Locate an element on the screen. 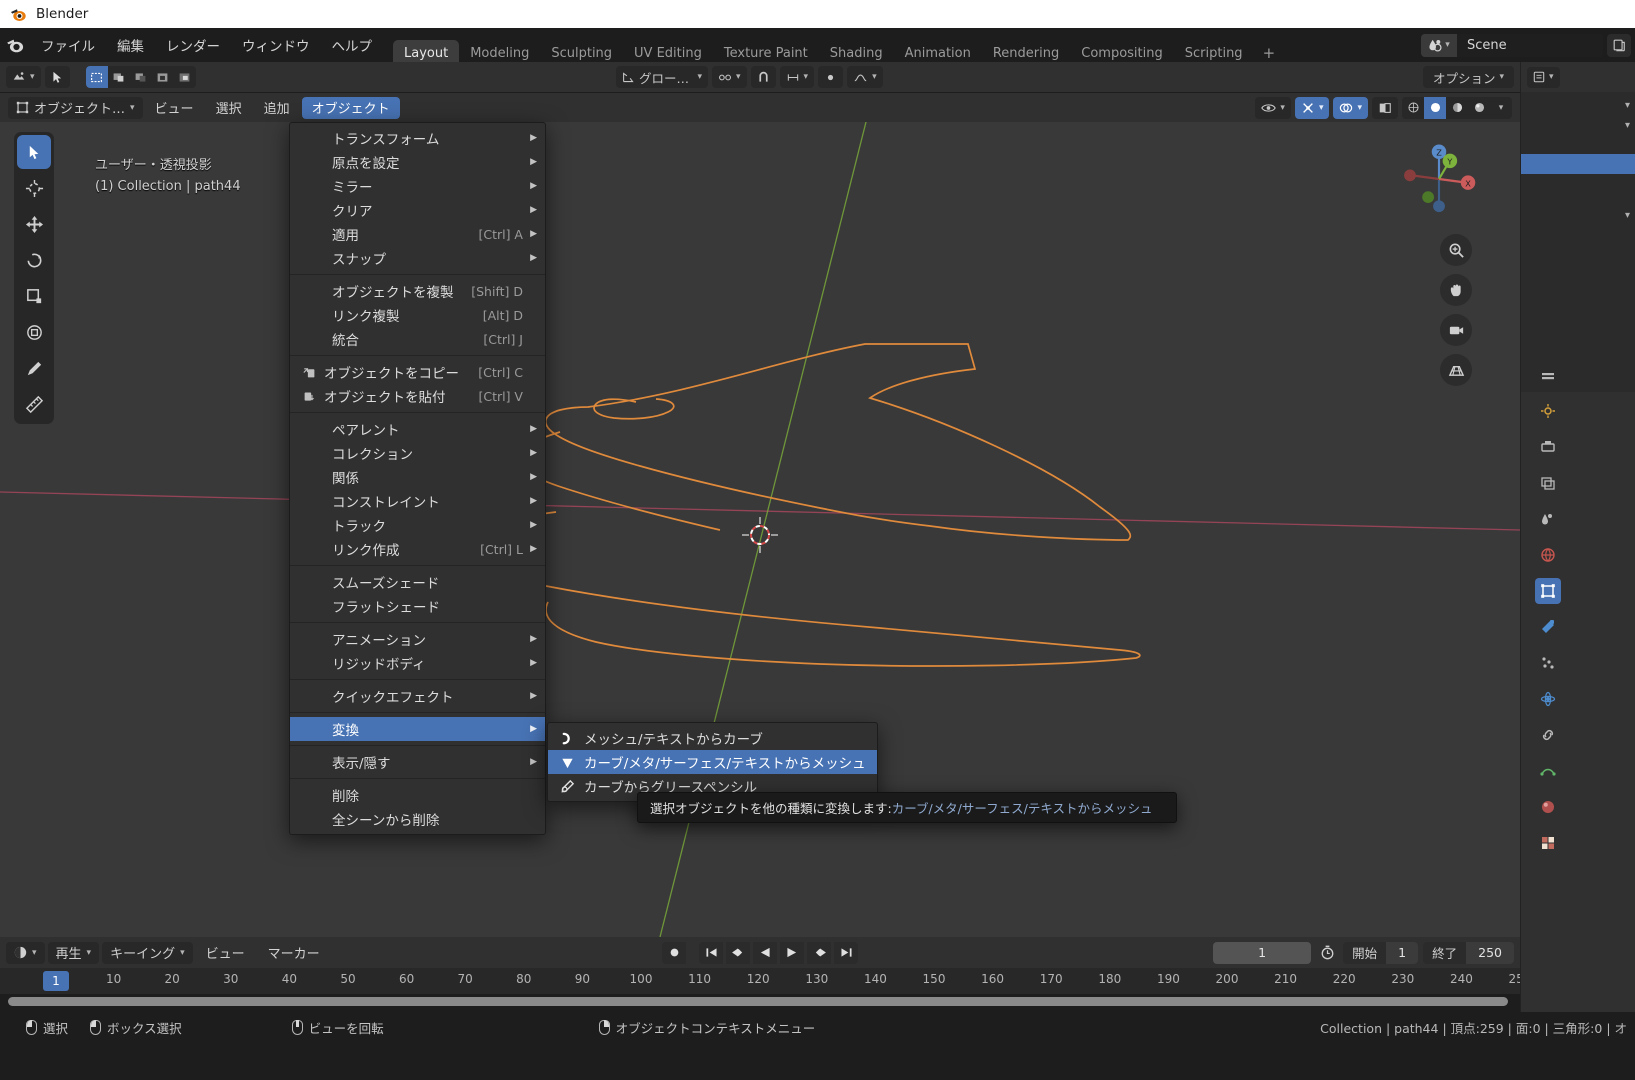 The width and height of the screenshot is (1635, 1080). timeline-menu-marker: マーカー is located at coordinates (294, 953).